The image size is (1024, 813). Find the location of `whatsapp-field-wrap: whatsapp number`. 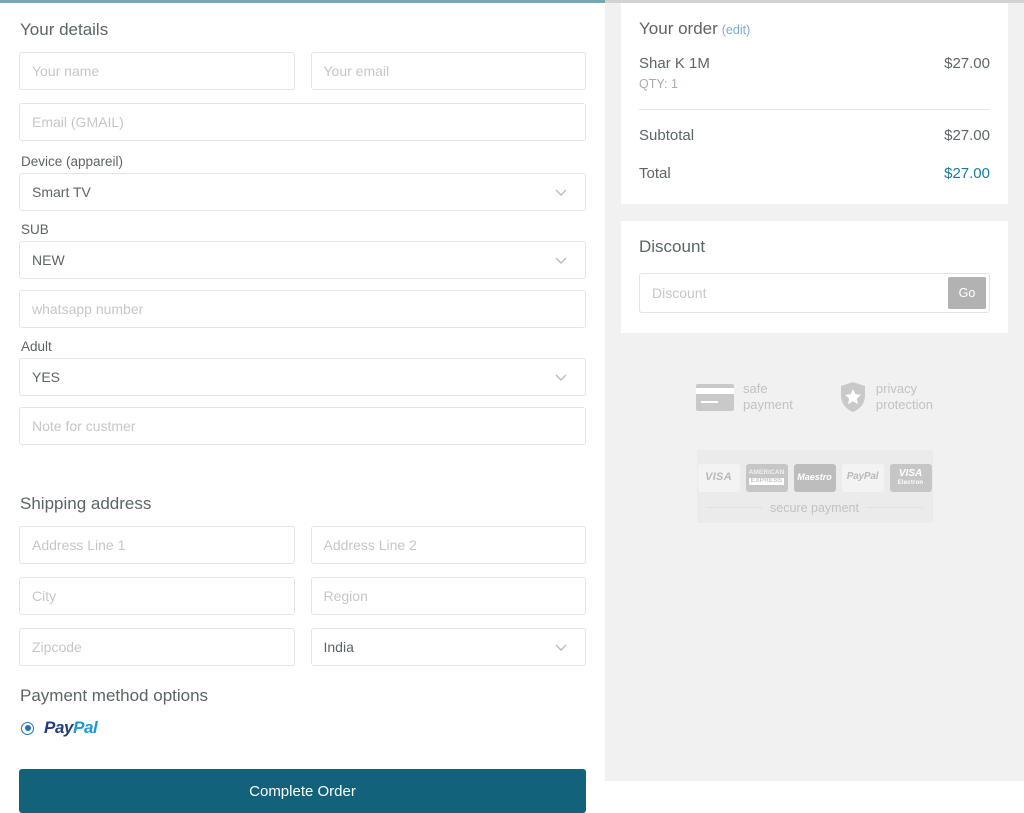

whatsapp-field-wrap: whatsapp number is located at coordinates (302, 309).